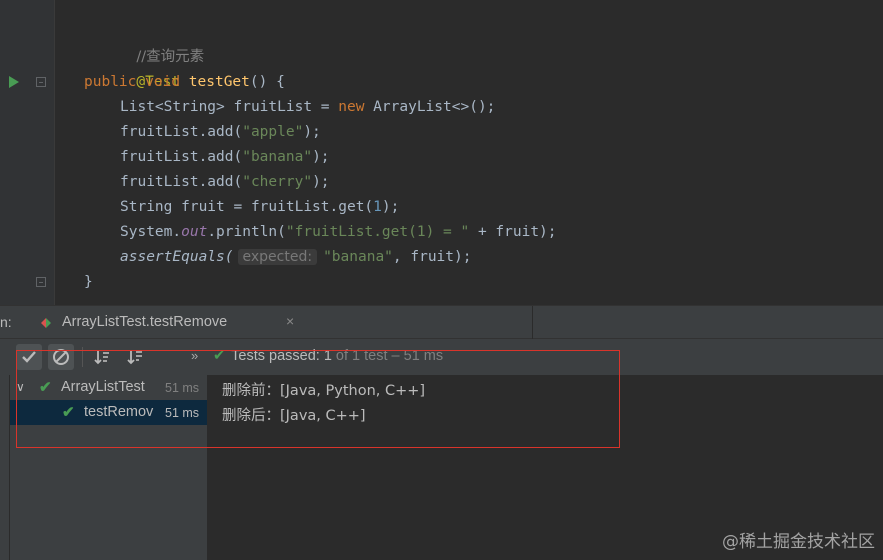  What do you see at coordinates (103, 387) in the screenshot?
I see `tree-node-label: ArrayListTest` at bounding box center [103, 387].